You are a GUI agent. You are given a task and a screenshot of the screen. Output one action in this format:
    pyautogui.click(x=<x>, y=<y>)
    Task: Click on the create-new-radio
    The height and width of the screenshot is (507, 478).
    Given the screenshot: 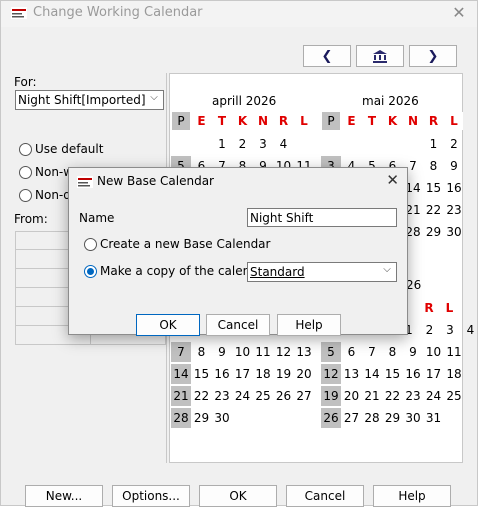 What is the action you would take?
    pyautogui.click(x=90, y=244)
    